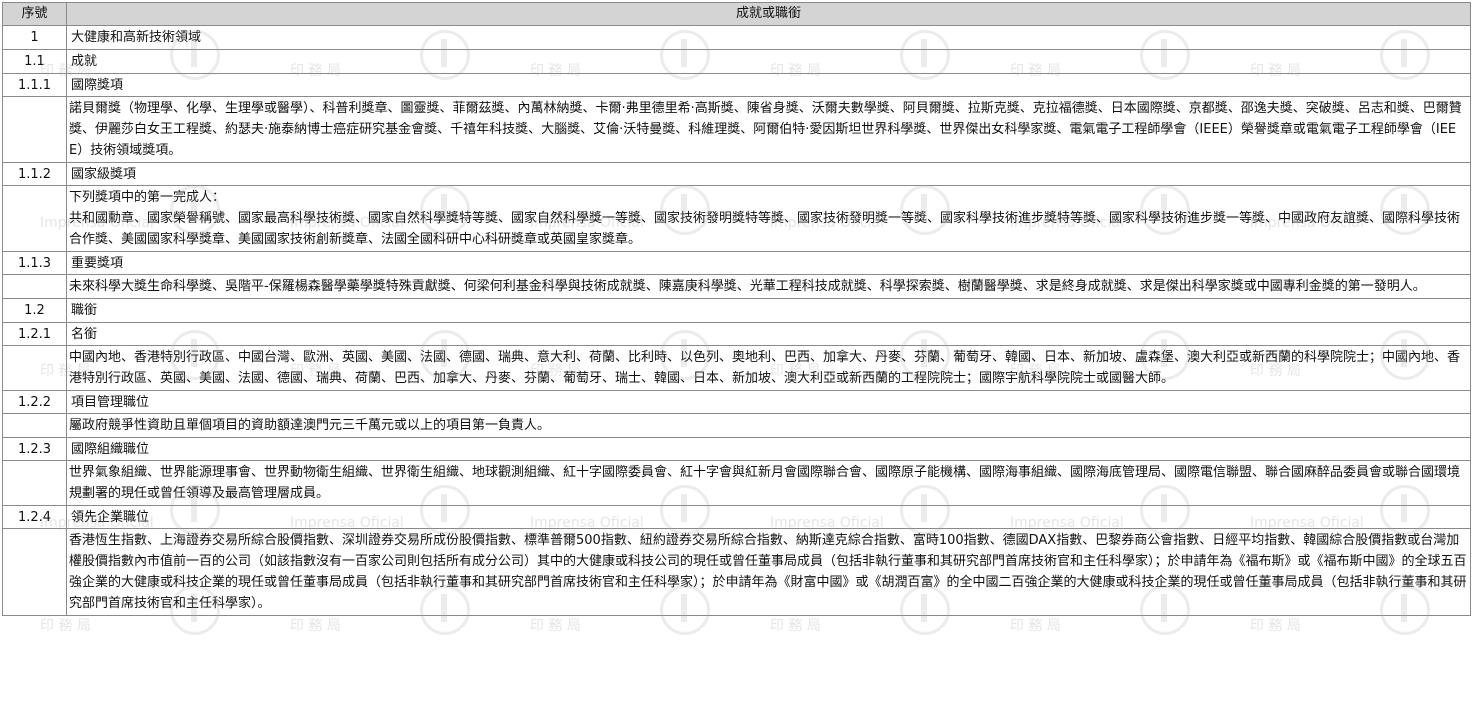 The width and height of the screenshot is (1472, 718). I want to click on section-heading-row: 1 大健康和高新技術領域, so click(736, 37).